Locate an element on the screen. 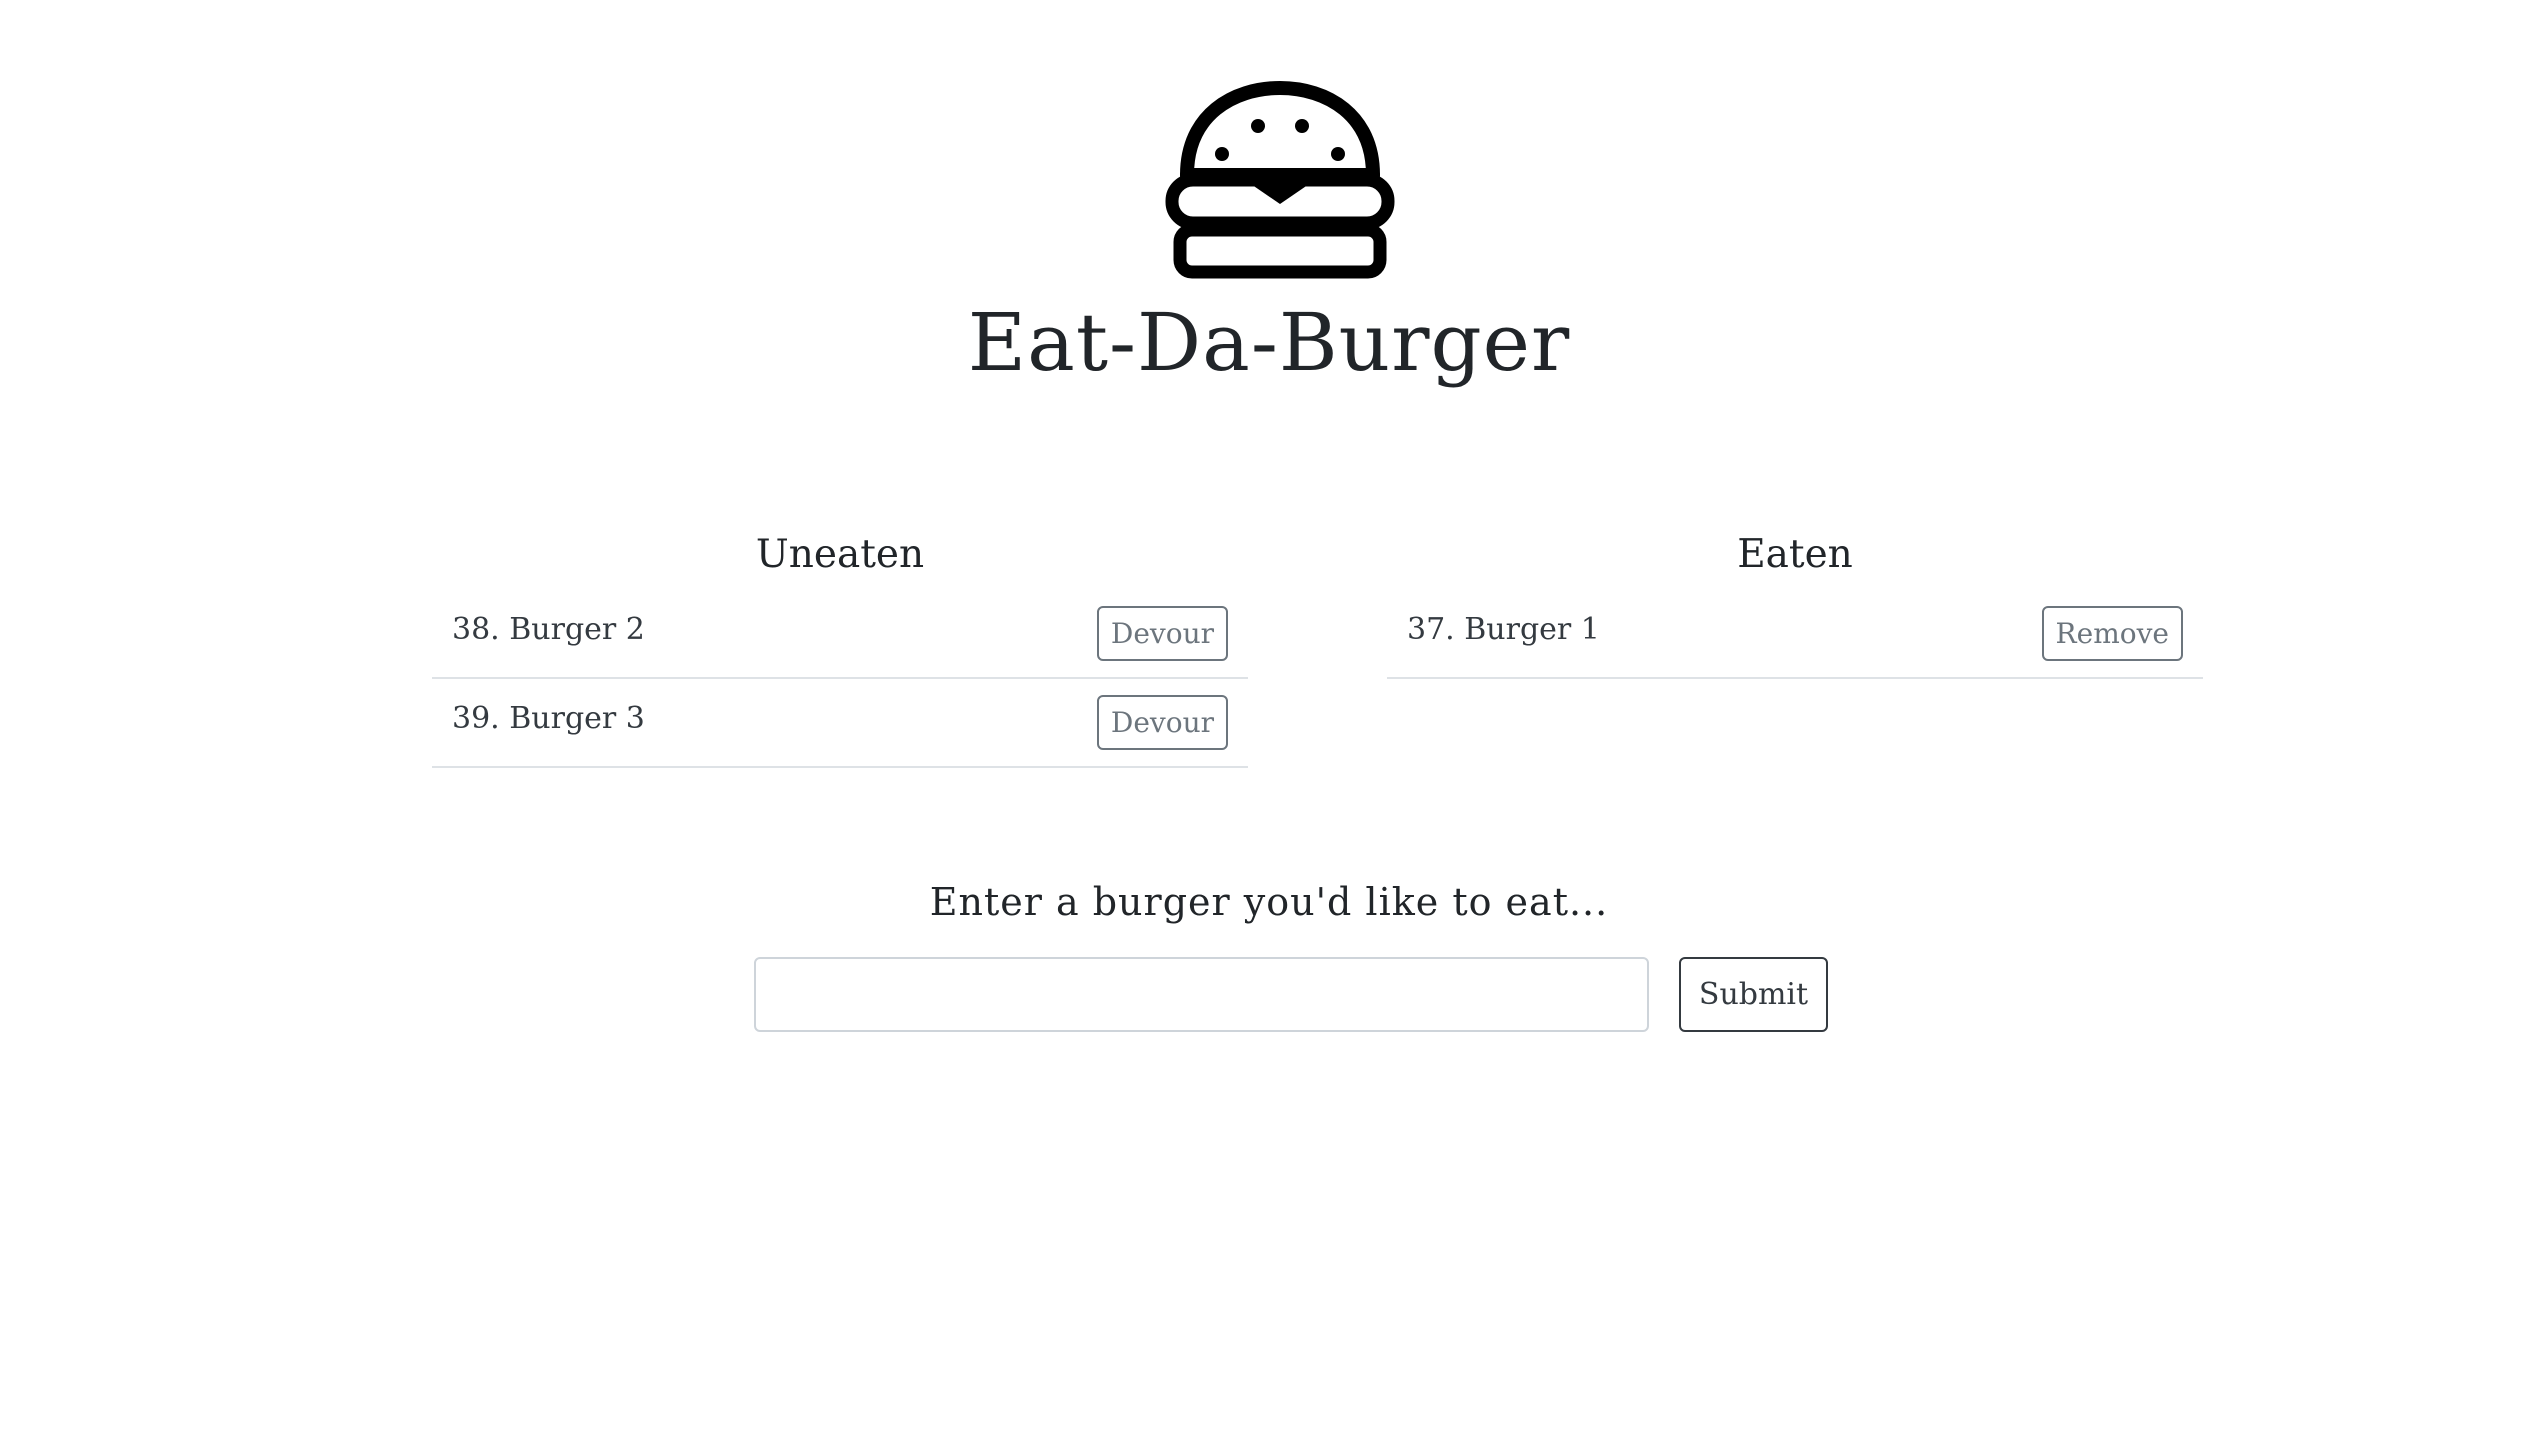 This screenshot has height=1438, width=2538. burger-name-input is located at coordinates (1201, 994).